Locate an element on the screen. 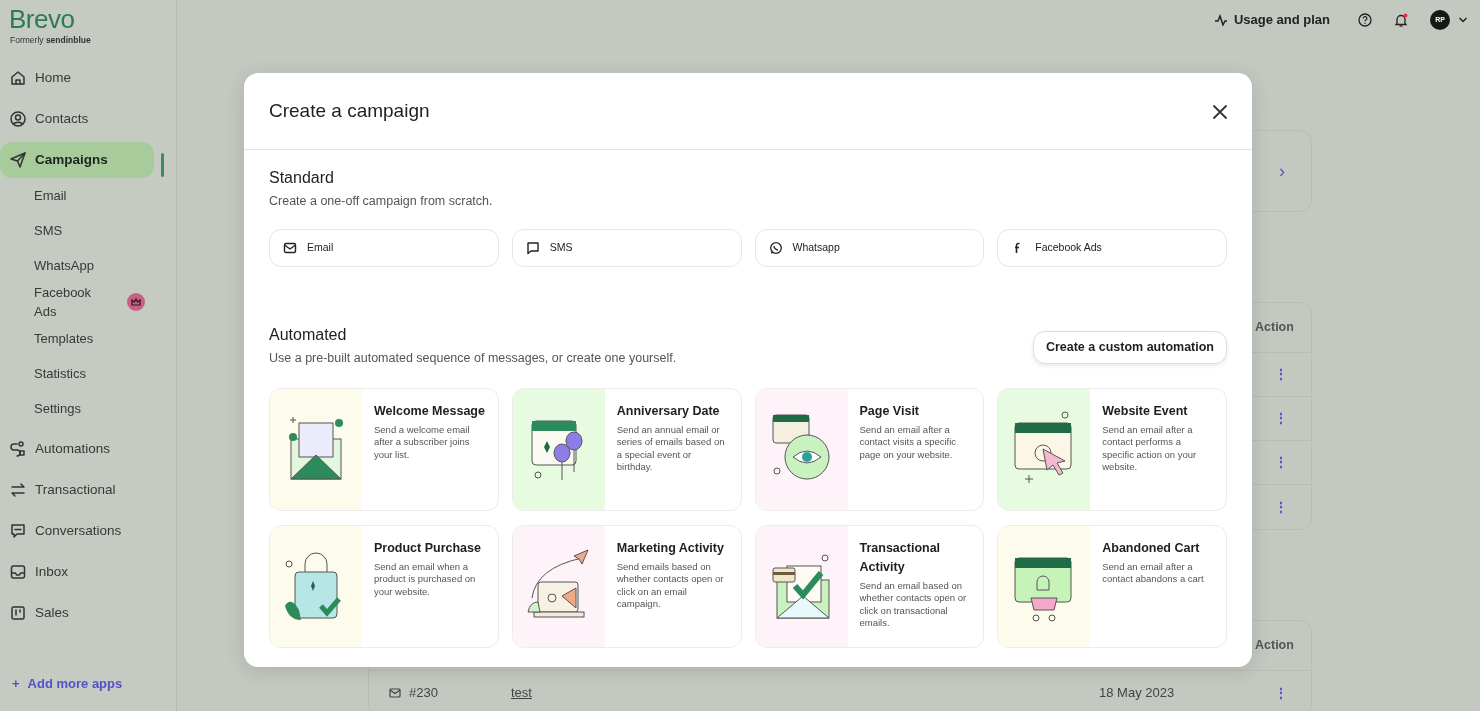 Image resolution: width=1480 pixels, height=711 pixels. card-title: Transactional Activity is located at coordinates (900, 557).